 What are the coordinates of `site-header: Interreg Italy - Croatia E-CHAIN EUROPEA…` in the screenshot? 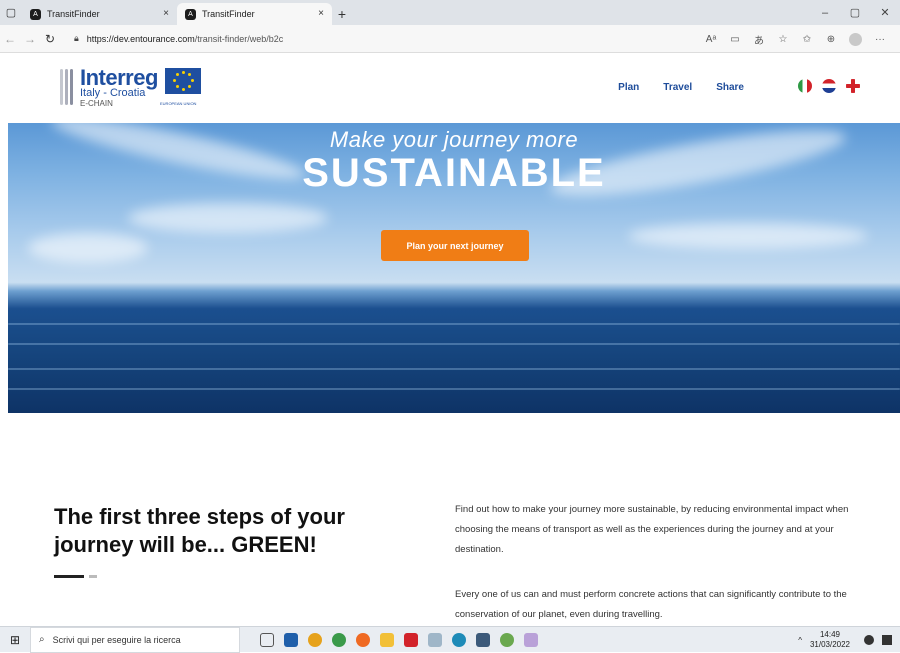 It's located at (450, 88).